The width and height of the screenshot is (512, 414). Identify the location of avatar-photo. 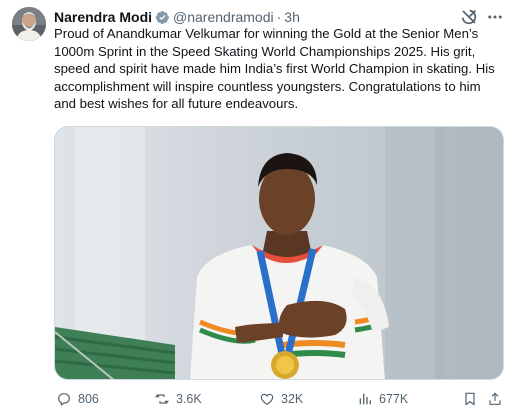
(29, 24).